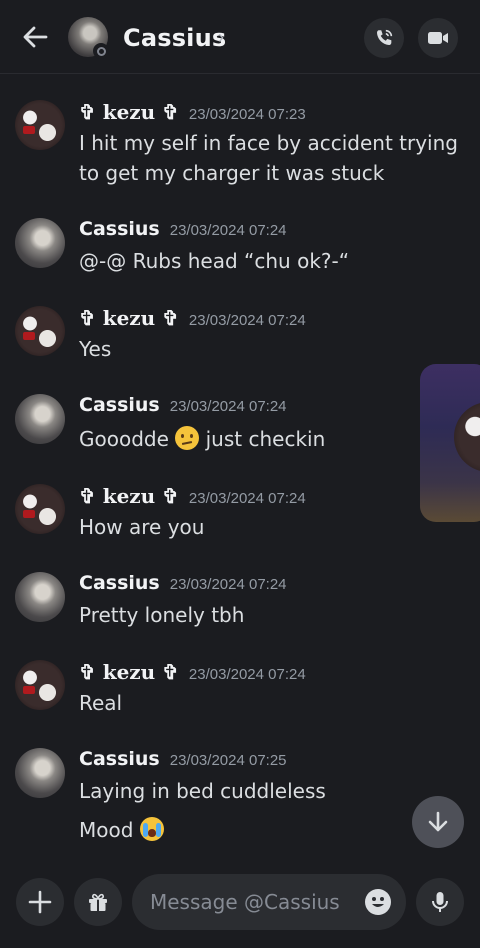 The image size is (480, 948). What do you see at coordinates (101, 703) in the screenshot?
I see `message-text: Real` at bounding box center [101, 703].